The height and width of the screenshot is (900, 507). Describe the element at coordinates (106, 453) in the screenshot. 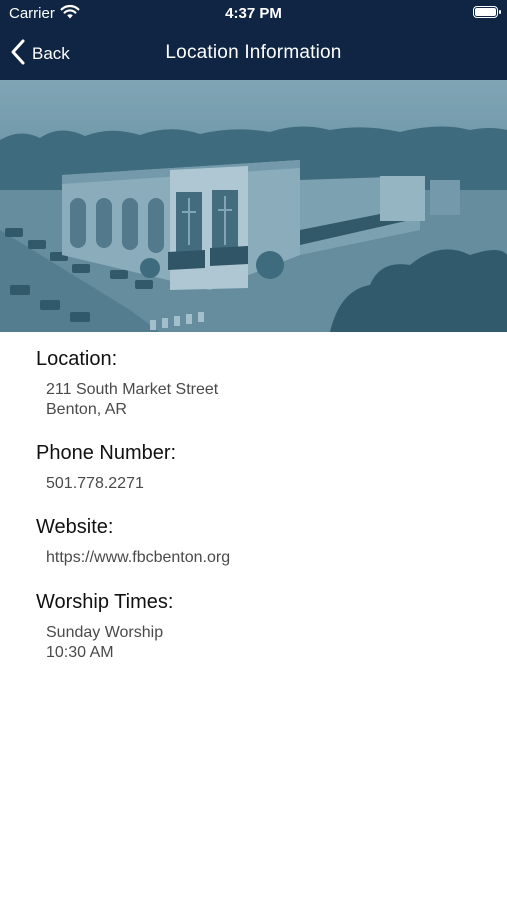

I see `phone-heading: Phone Number:` at that location.